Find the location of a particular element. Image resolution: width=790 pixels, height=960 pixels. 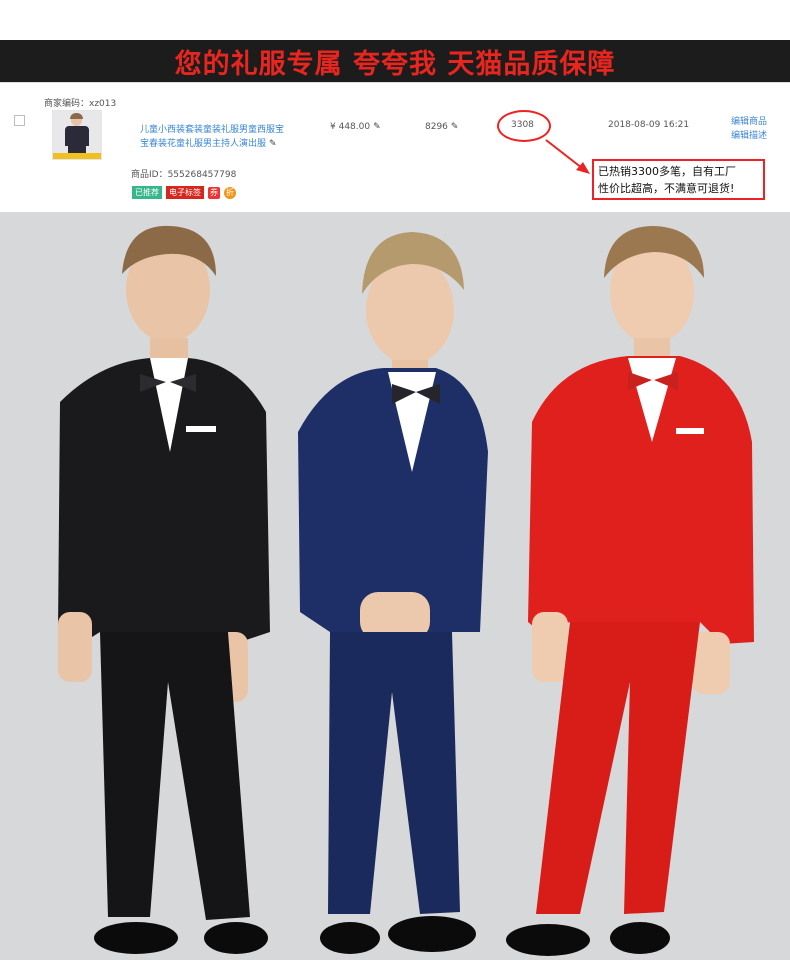

sales-annotation-note: 已热销3300多笔，自有工厂 性价比超高，不满意可退货! is located at coordinates (678, 179).